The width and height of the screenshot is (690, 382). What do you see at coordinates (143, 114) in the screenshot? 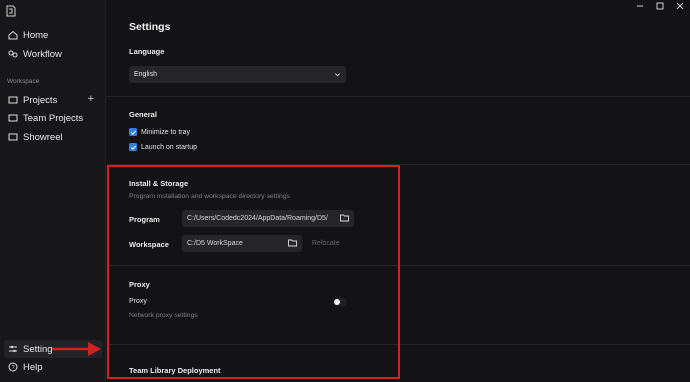
I see `general-heading: General` at bounding box center [143, 114].